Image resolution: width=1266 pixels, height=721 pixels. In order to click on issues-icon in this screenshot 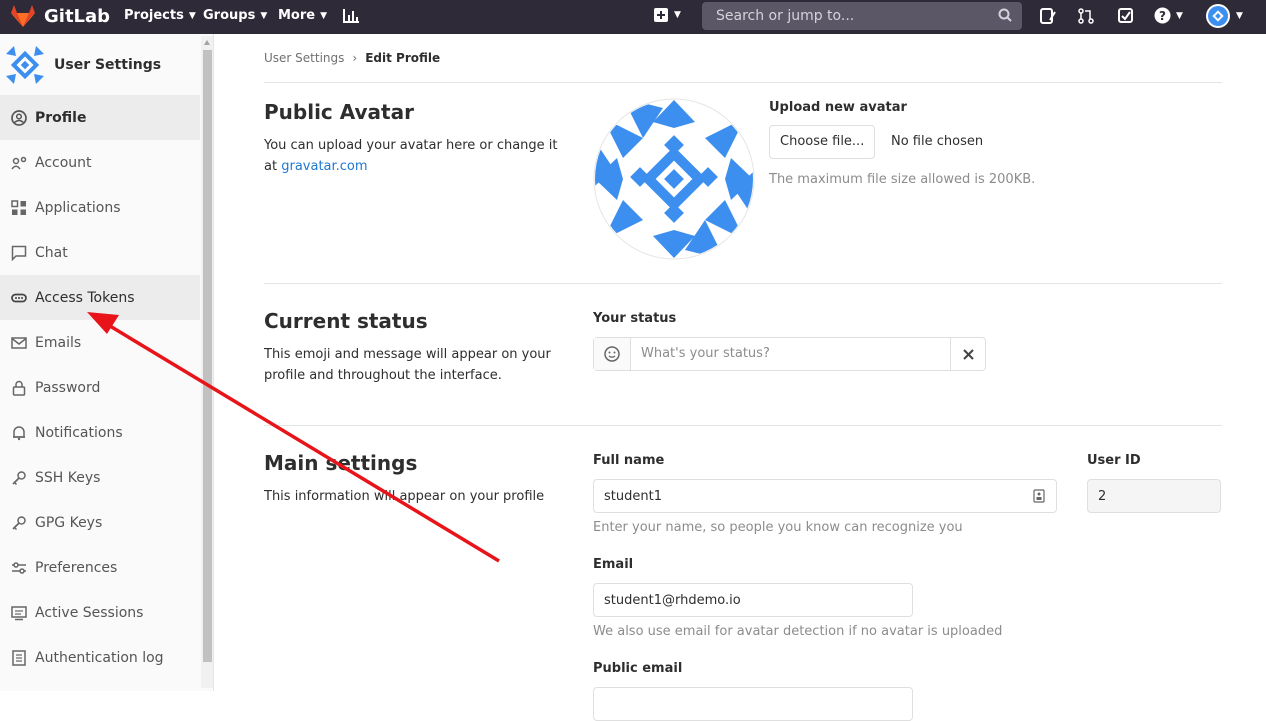, I will do `click(1048, 16)`.